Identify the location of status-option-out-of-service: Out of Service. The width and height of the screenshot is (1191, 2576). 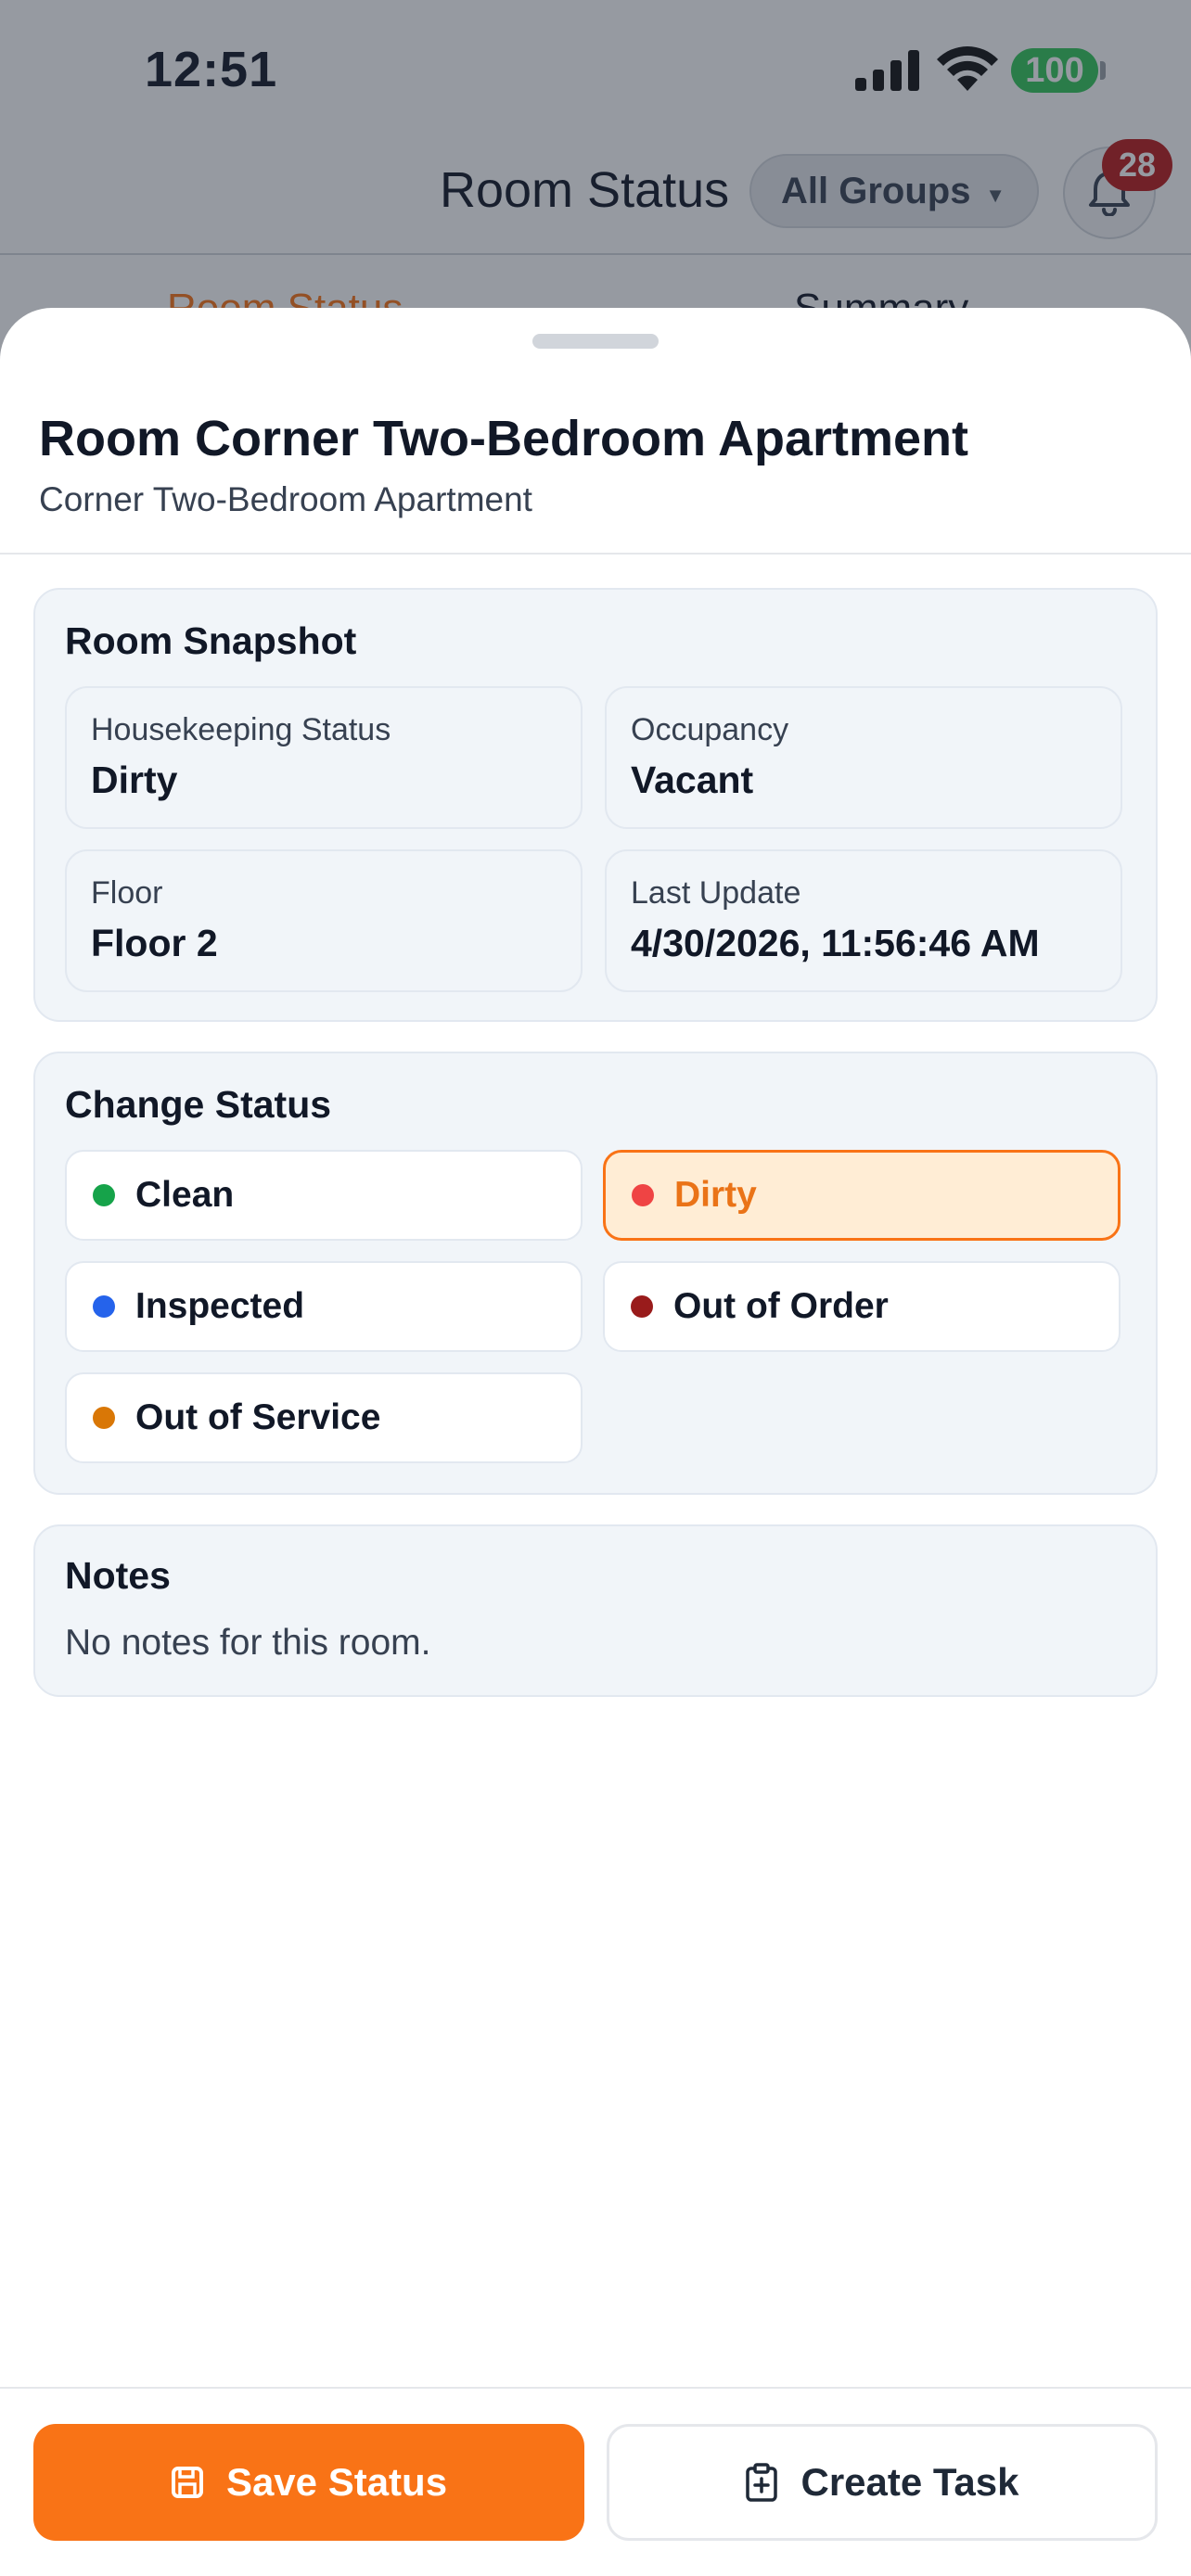
(324, 1418).